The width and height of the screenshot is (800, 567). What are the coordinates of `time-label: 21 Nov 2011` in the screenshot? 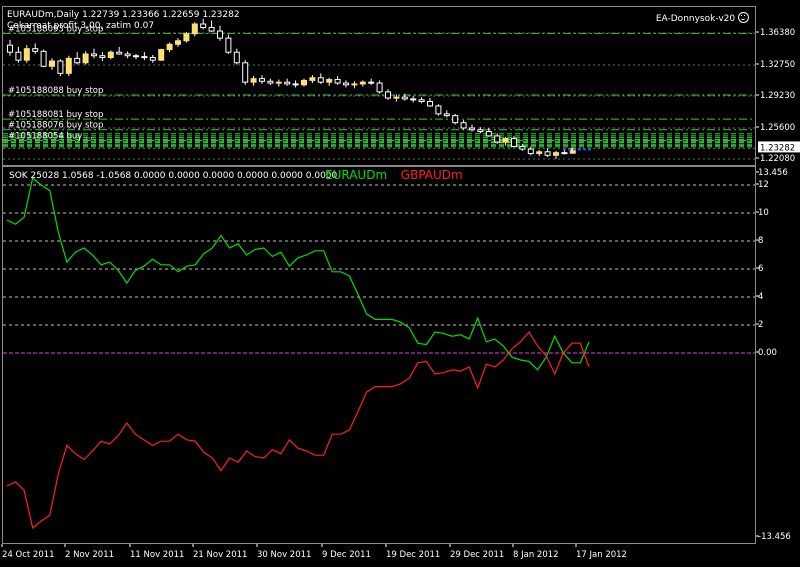 It's located at (220, 555).